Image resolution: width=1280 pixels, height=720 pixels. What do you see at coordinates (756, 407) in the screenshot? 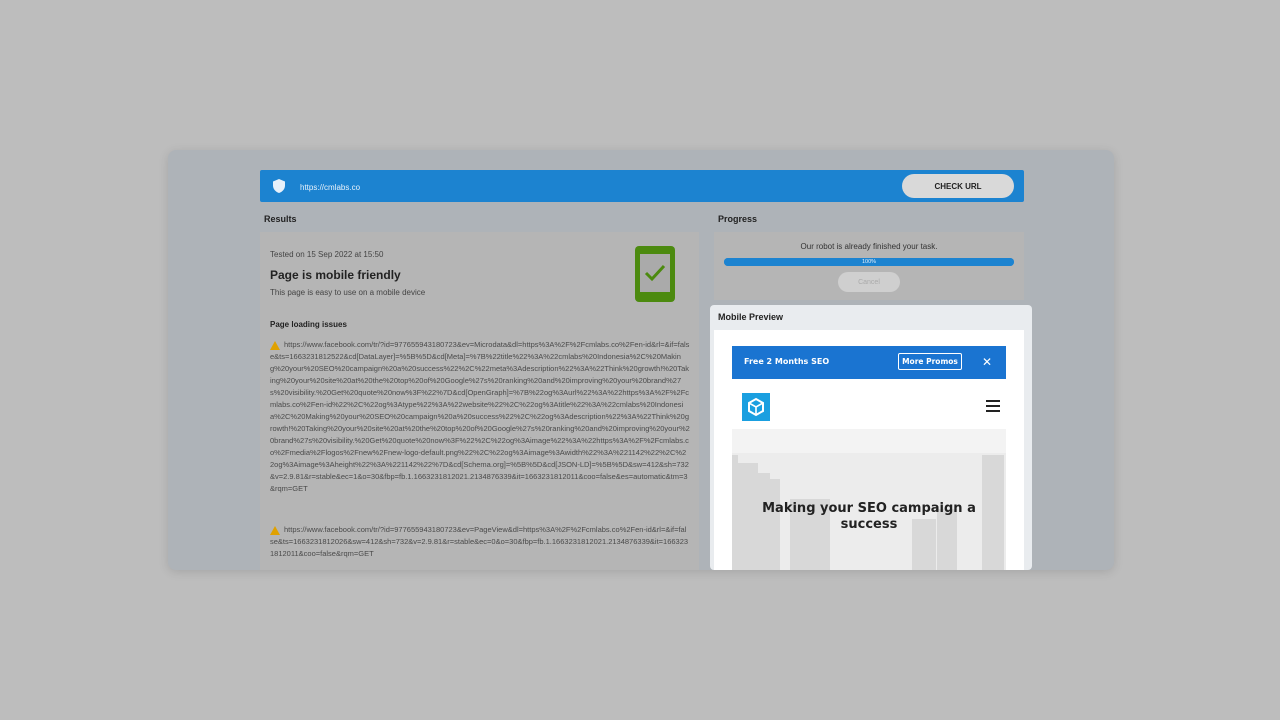
I see `logo-icon` at bounding box center [756, 407].